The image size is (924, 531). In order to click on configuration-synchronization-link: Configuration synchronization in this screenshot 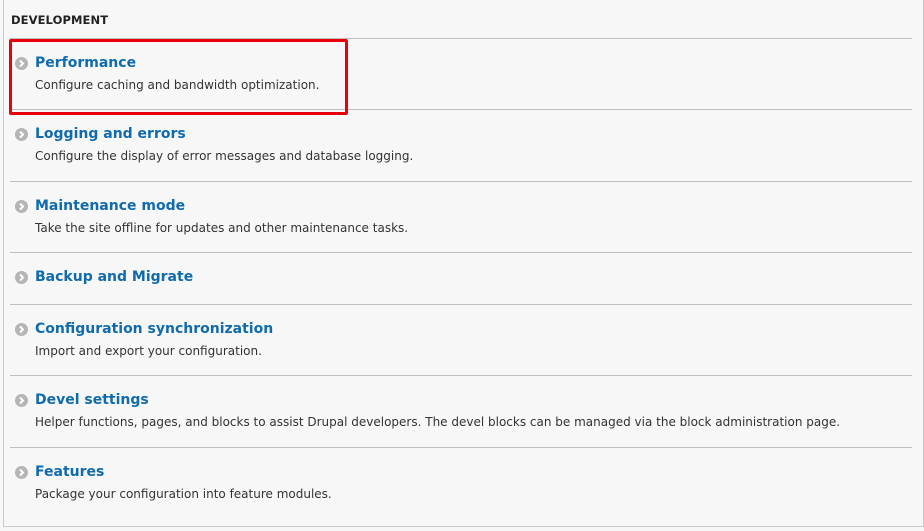, I will do `click(154, 329)`.